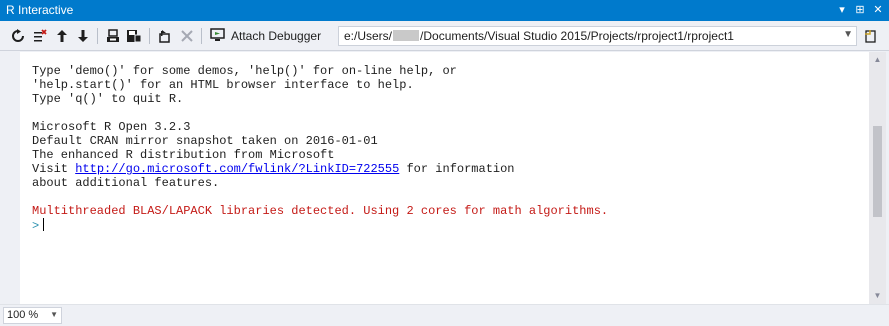 The width and height of the screenshot is (889, 326). Describe the element at coordinates (444, 315) in the screenshot. I see `status-bar: 100 % ▼` at that location.